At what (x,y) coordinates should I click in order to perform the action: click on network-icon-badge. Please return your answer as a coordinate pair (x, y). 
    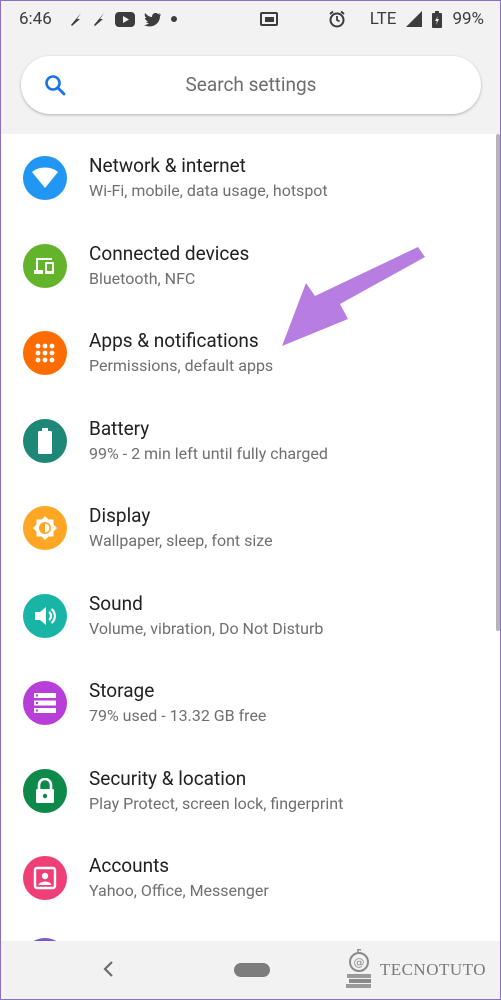
    Looking at the image, I should click on (45, 178).